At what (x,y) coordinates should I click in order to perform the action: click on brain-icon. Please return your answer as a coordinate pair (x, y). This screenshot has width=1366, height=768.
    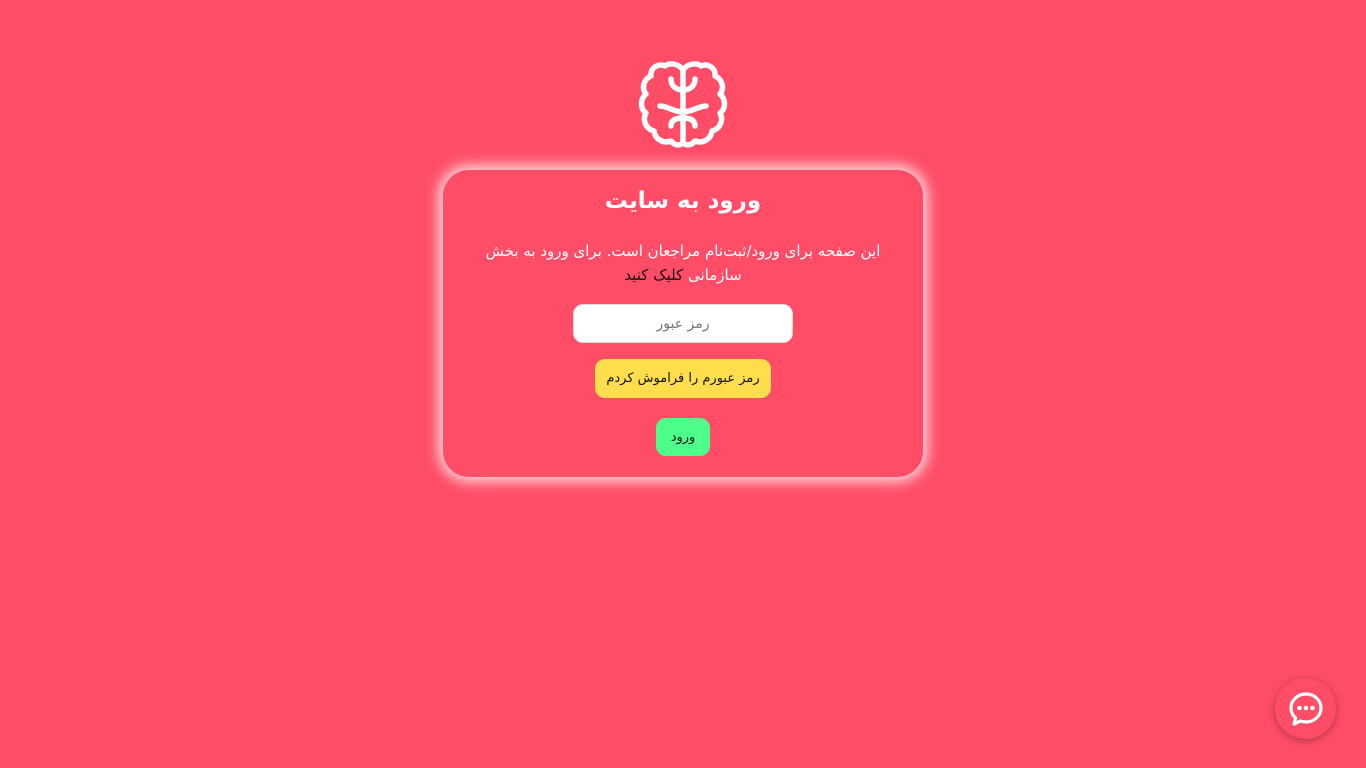
    Looking at the image, I should click on (683, 104).